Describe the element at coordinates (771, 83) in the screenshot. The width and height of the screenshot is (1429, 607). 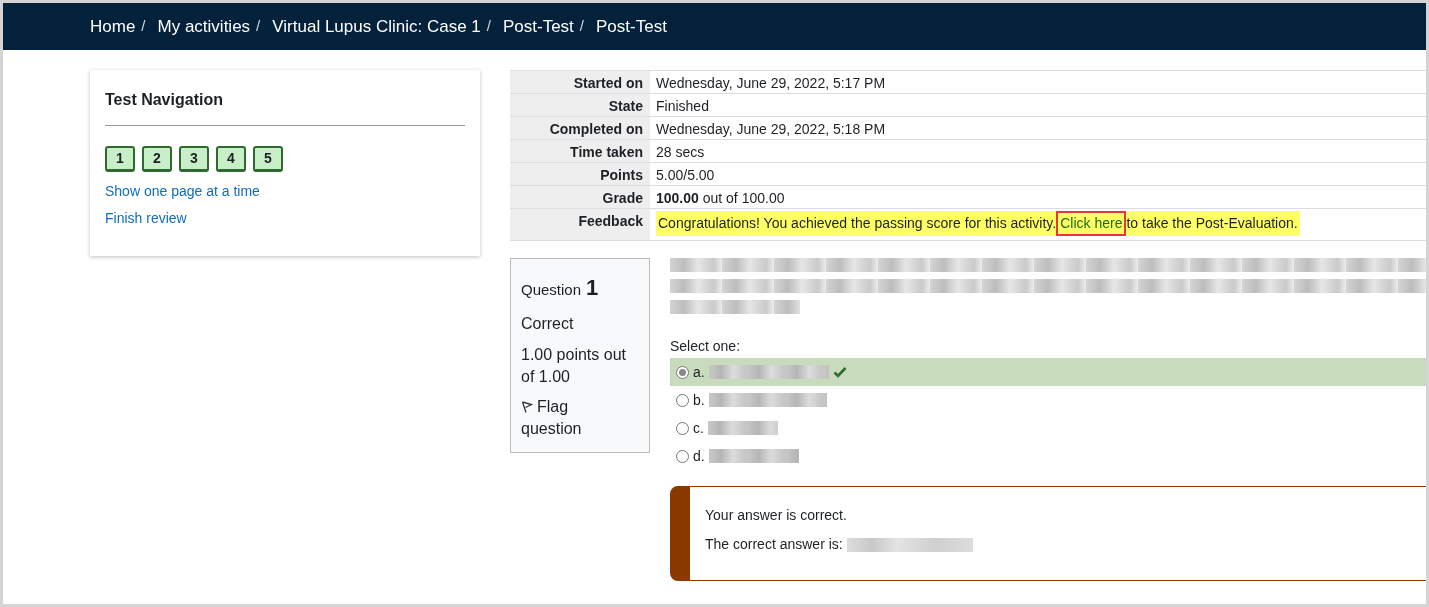
I see `summary-value: Wednesday, June 29, 2022, 5:17 PM` at that location.